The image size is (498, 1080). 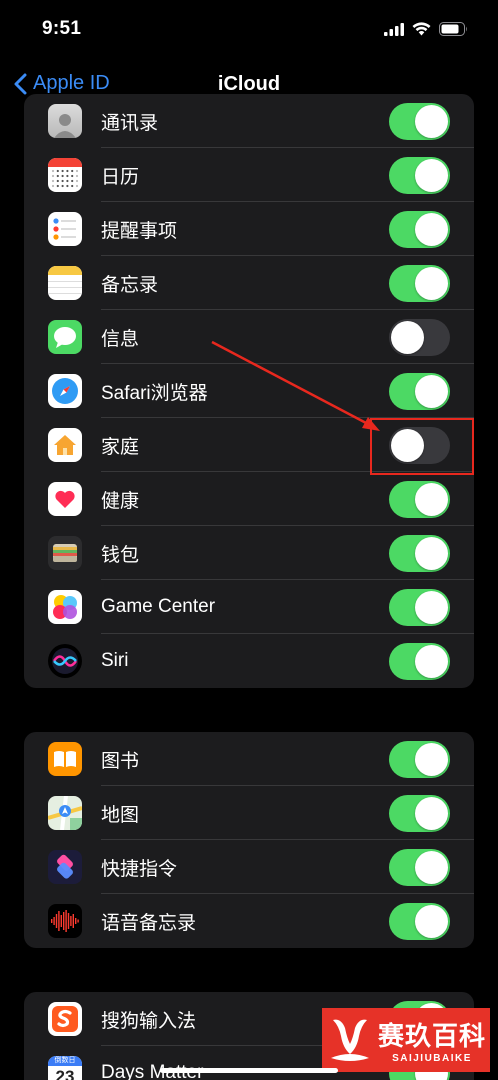 What do you see at coordinates (249, 661) in the screenshot?
I see `settings-row-g1-10: Siri` at bounding box center [249, 661].